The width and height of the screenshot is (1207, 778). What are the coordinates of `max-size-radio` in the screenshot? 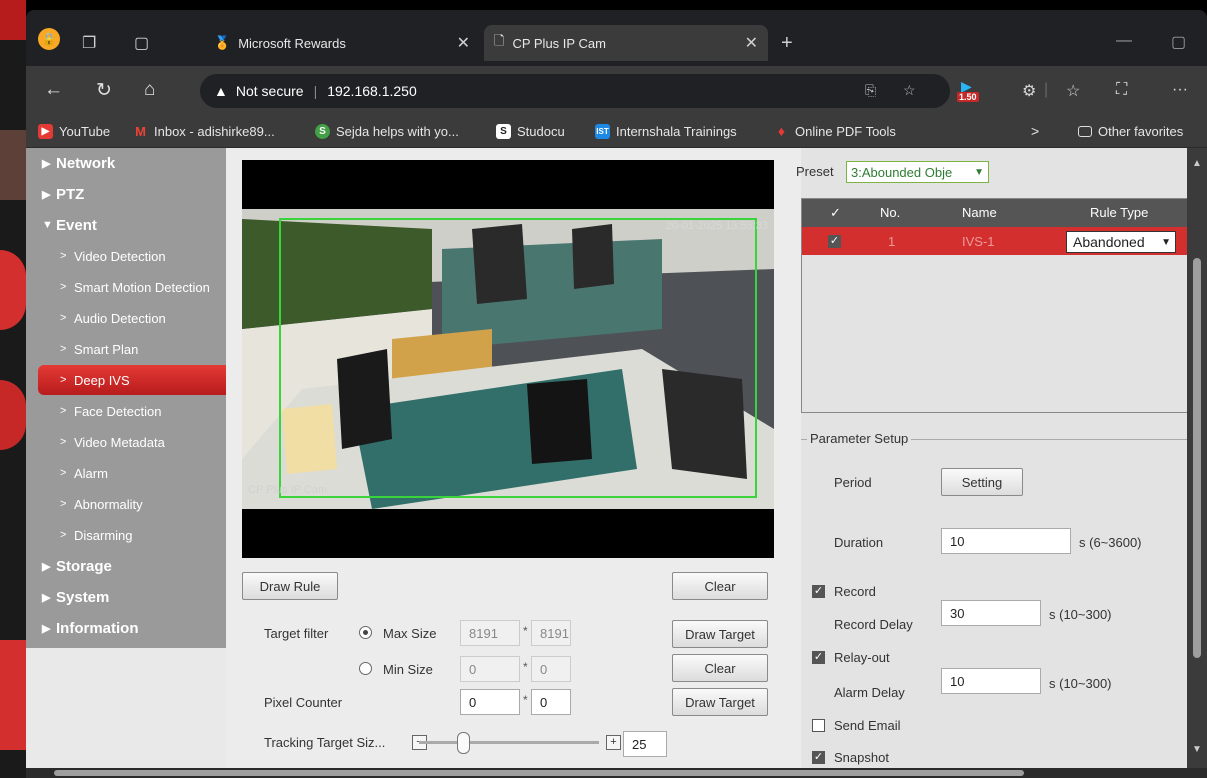 It's located at (365, 632).